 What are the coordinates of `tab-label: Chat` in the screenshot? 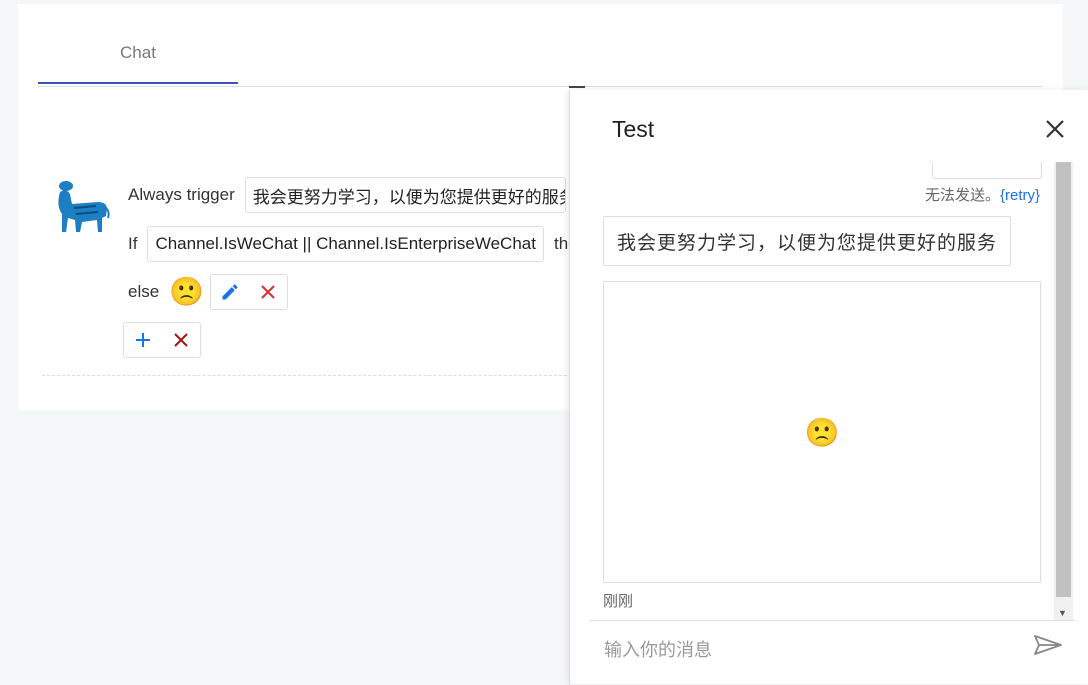 It's located at (138, 52).